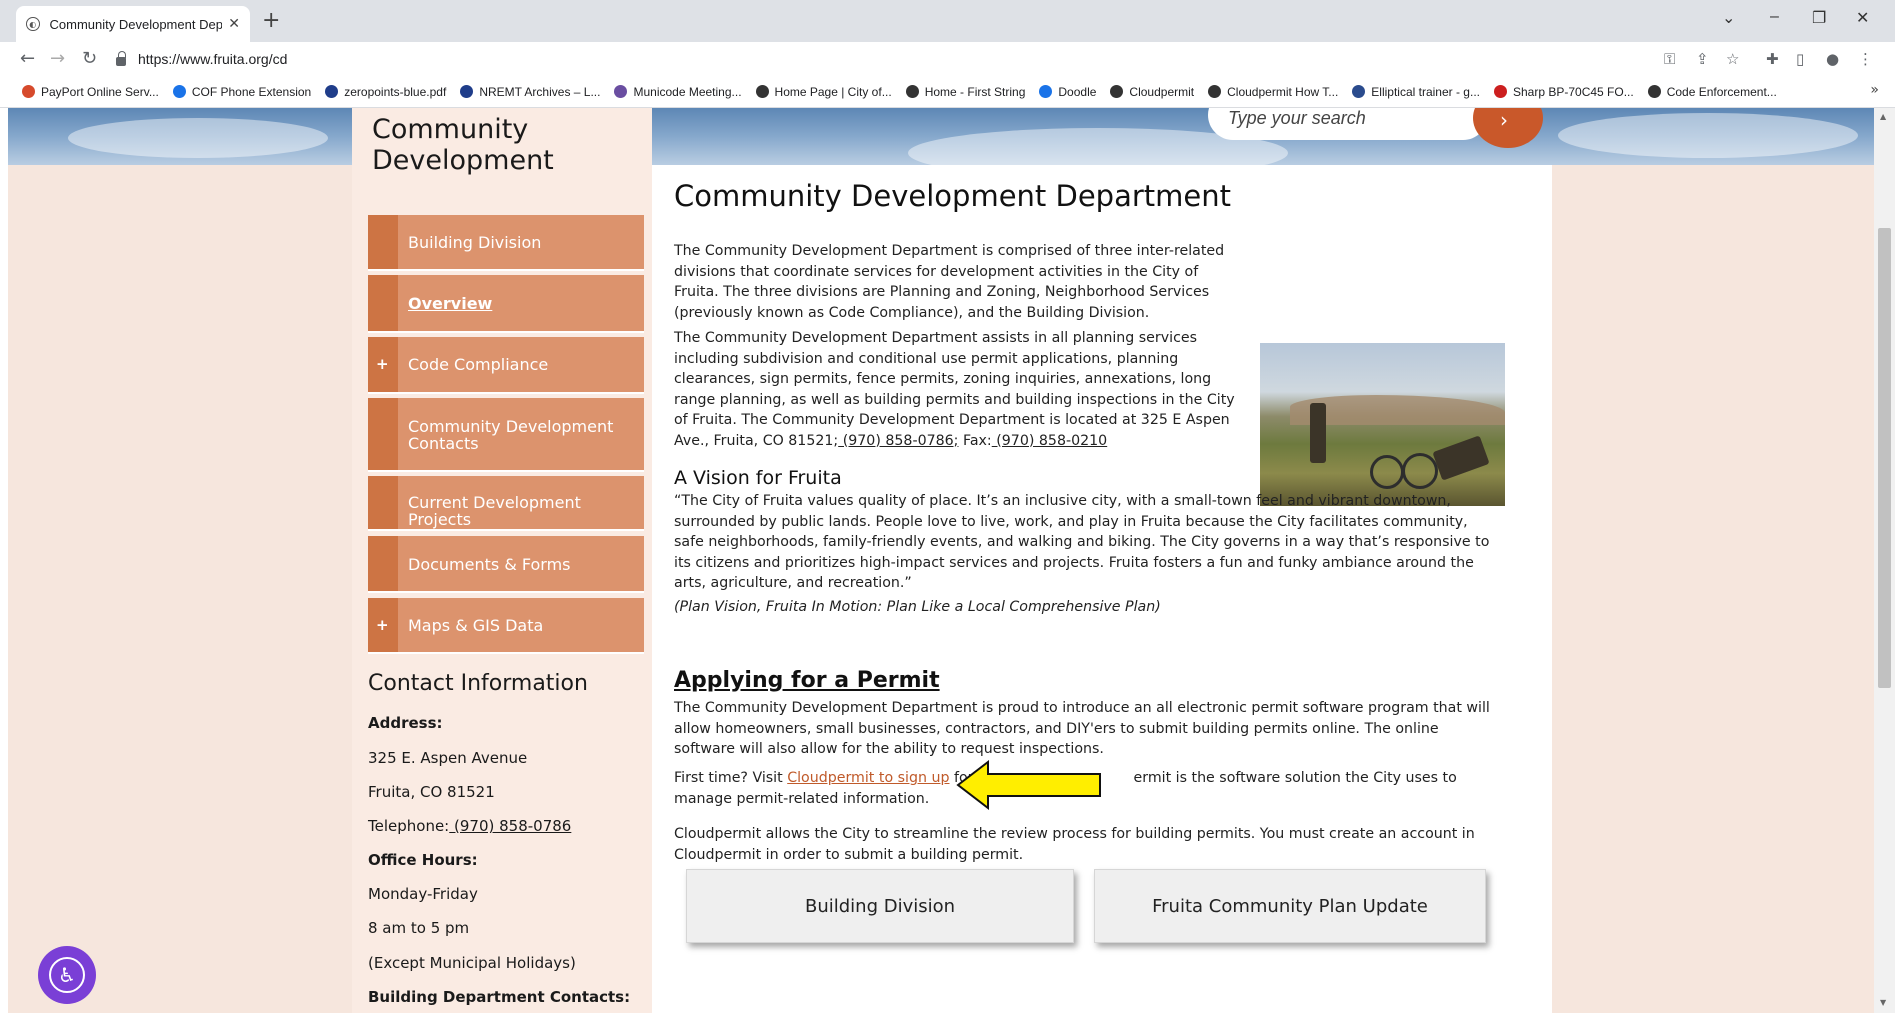 Image resolution: width=1895 pixels, height=1013 pixels. What do you see at coordinates (1348, 124) in the screenshot?
I see `site-search-input: Type your search` at bounding box center [1348, 124].